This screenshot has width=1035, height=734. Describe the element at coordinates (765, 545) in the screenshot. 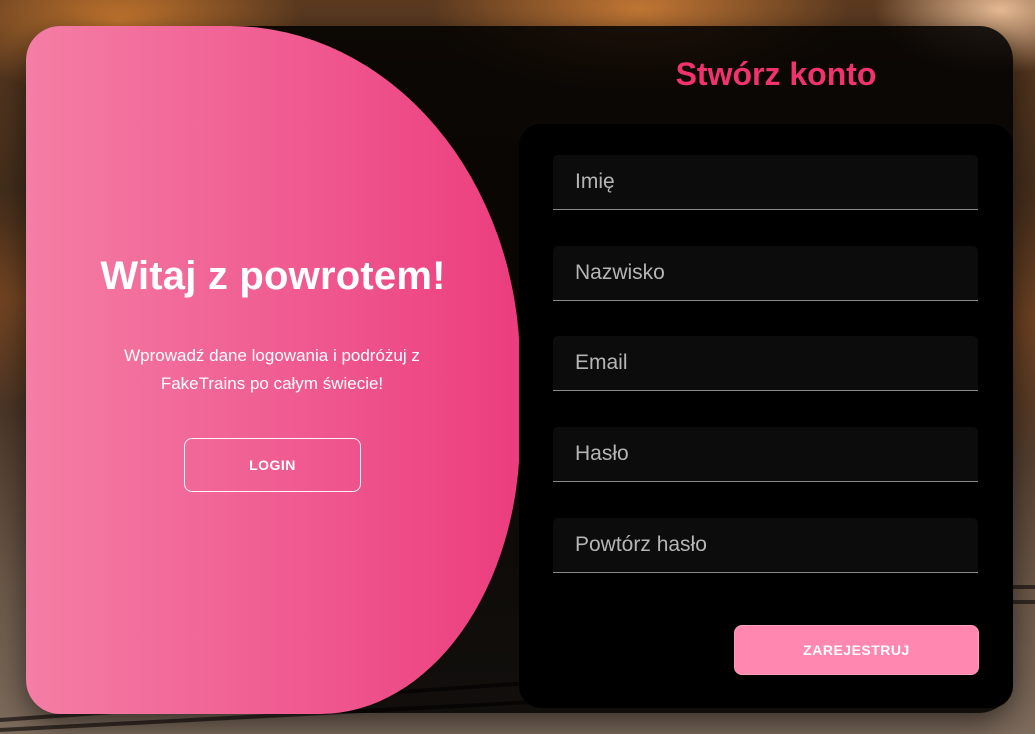

I see `repeat-password-input` at that location.